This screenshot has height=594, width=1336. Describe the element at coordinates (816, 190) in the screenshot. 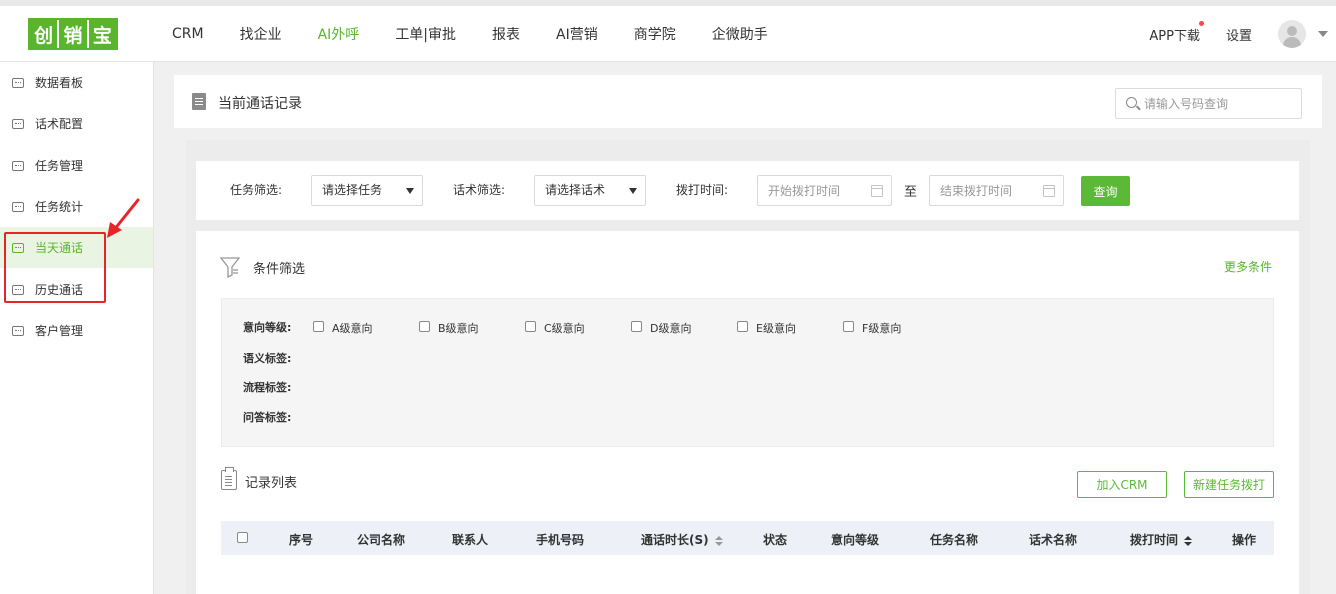

I see `start-time-input` at that location.